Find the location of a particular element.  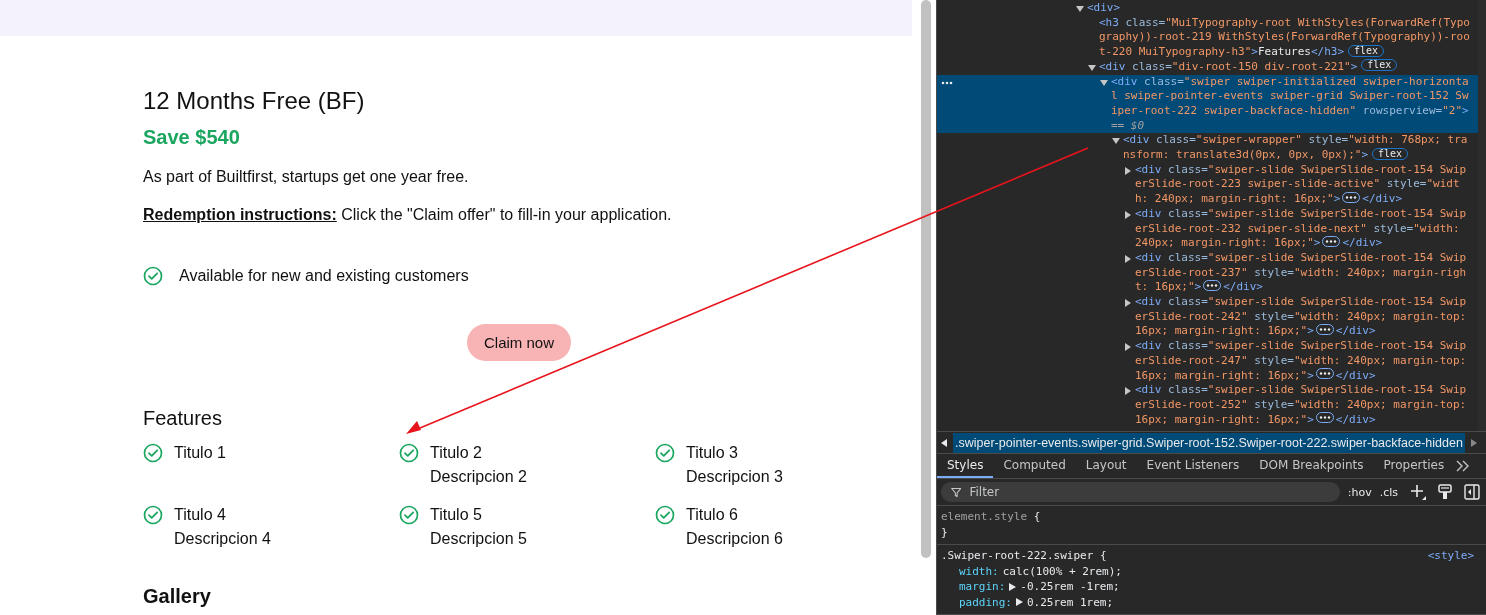

dom-node-row: <div class="swiper swiper-initialized swiper-horizontal swiper-pointer-events swiper-grid Swiper-root-152 Swiper-root-222 swiper-backface-hidden" rowsperview="2"> == $0 is located at coordinates (1285, 104).